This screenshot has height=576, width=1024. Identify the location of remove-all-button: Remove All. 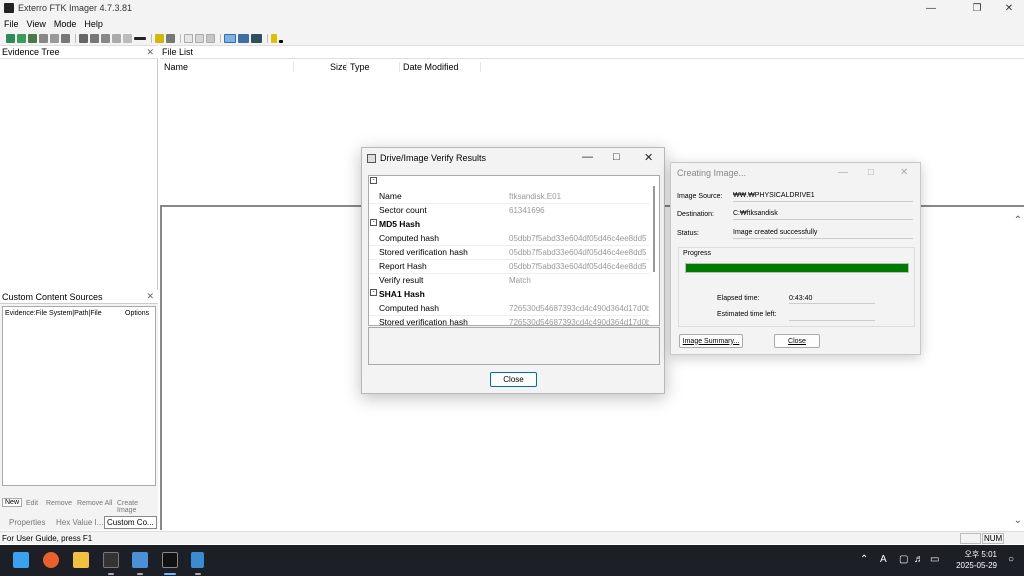
(94, 503).